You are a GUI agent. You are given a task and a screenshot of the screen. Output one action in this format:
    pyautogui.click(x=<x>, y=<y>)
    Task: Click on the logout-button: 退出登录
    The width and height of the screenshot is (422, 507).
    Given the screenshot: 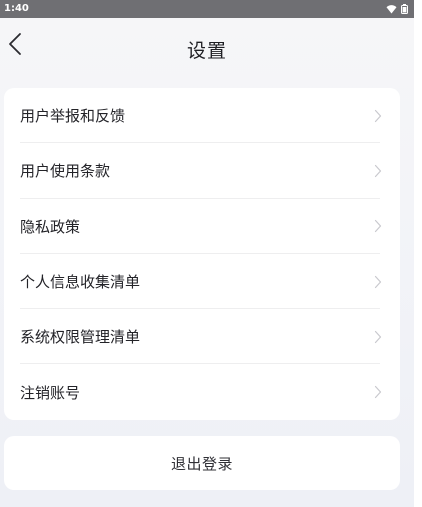 What is the action you would take?
    pyautogui.click(x=202, y=463)
    